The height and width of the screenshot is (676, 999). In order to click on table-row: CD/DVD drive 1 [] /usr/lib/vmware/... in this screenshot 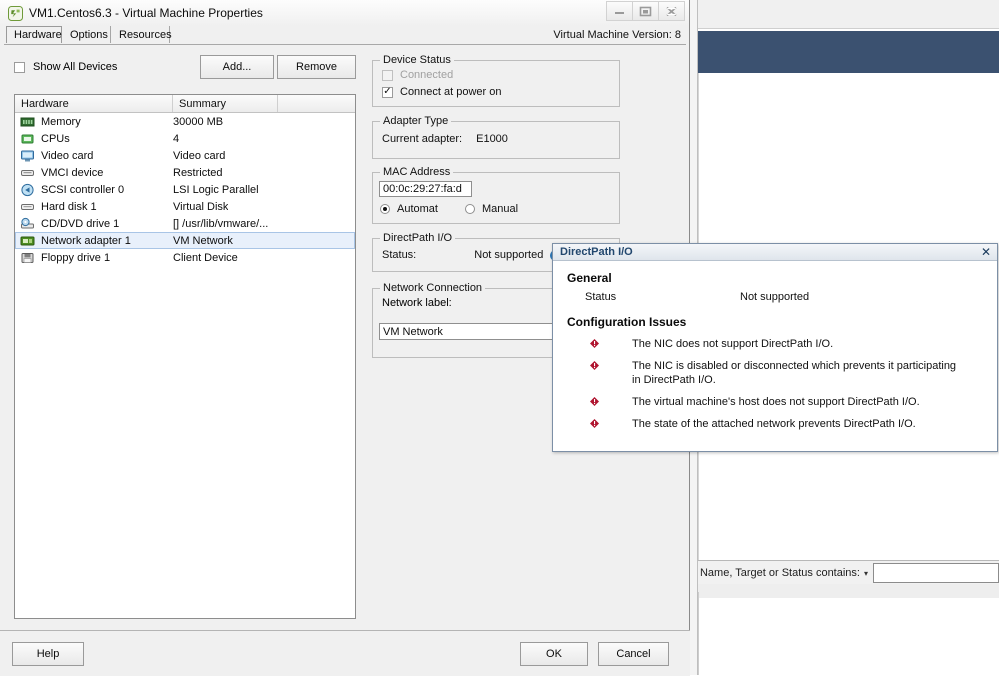, I will do `click(185, 223)`.